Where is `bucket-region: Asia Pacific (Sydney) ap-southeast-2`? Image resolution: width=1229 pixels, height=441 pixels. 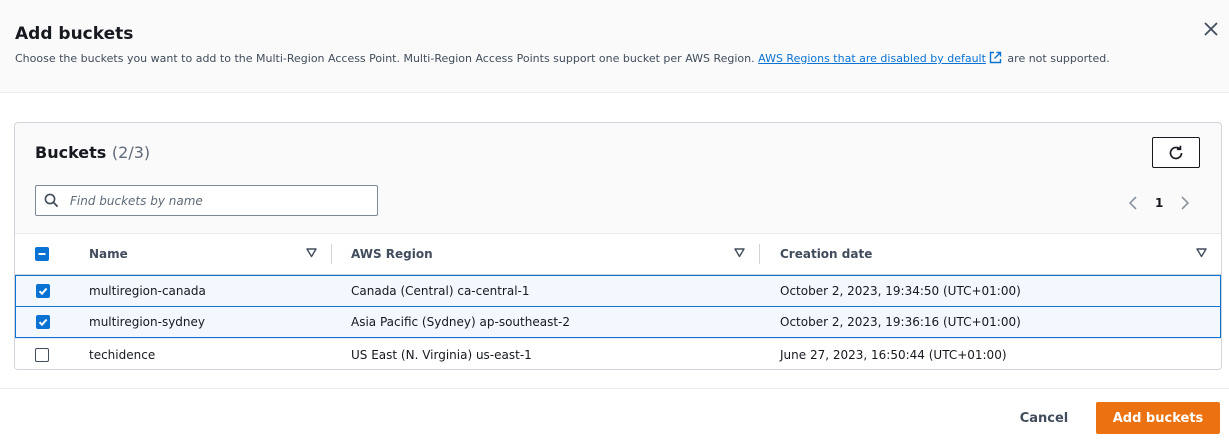
bucket-region: Asia Pacific (Sydney) ap-southeast-2 is located at coordinates (460, 322).